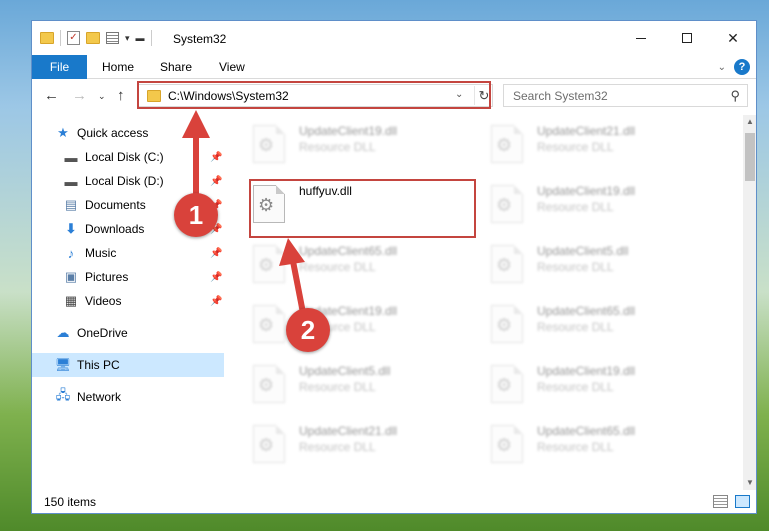  What do you see at coordinates (742, 67) in the screenshot?
I see `help-icon: ?` at bounding box center [742, 67].